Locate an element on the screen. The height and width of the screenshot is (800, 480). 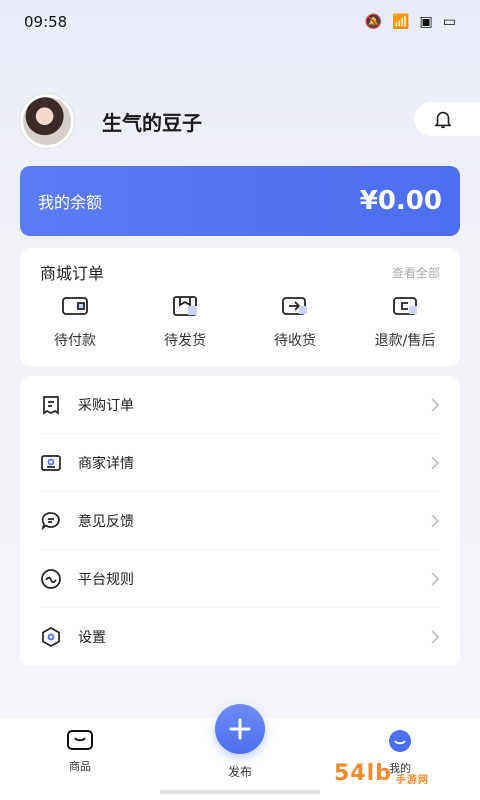
menu-item-purchase-orders: 采购订单 is located at coordinates (240, 405).